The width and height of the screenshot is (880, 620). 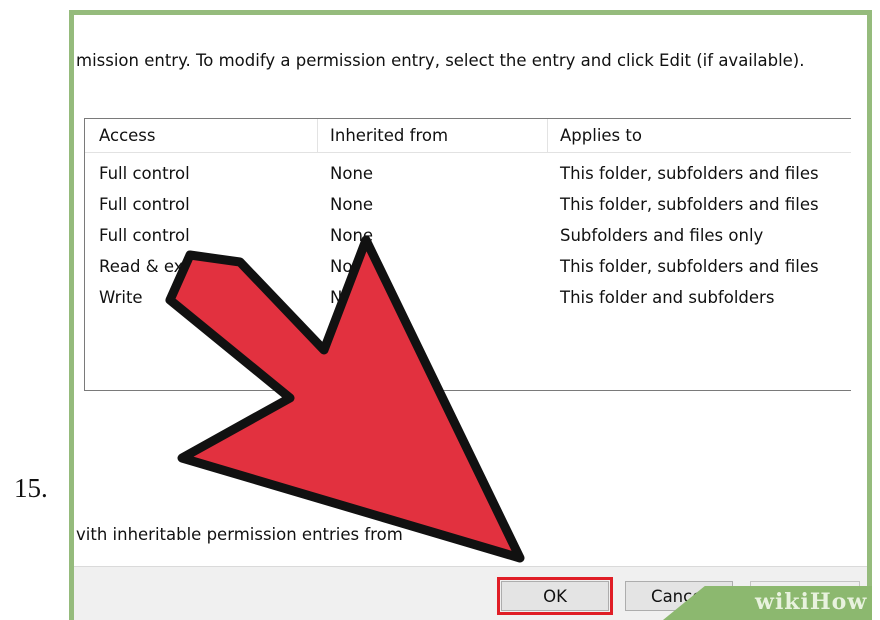 What do you see at coordinates (127, 135) in the screenshot?
I see `column-header-access: Access` at bounding box center [127, 135].